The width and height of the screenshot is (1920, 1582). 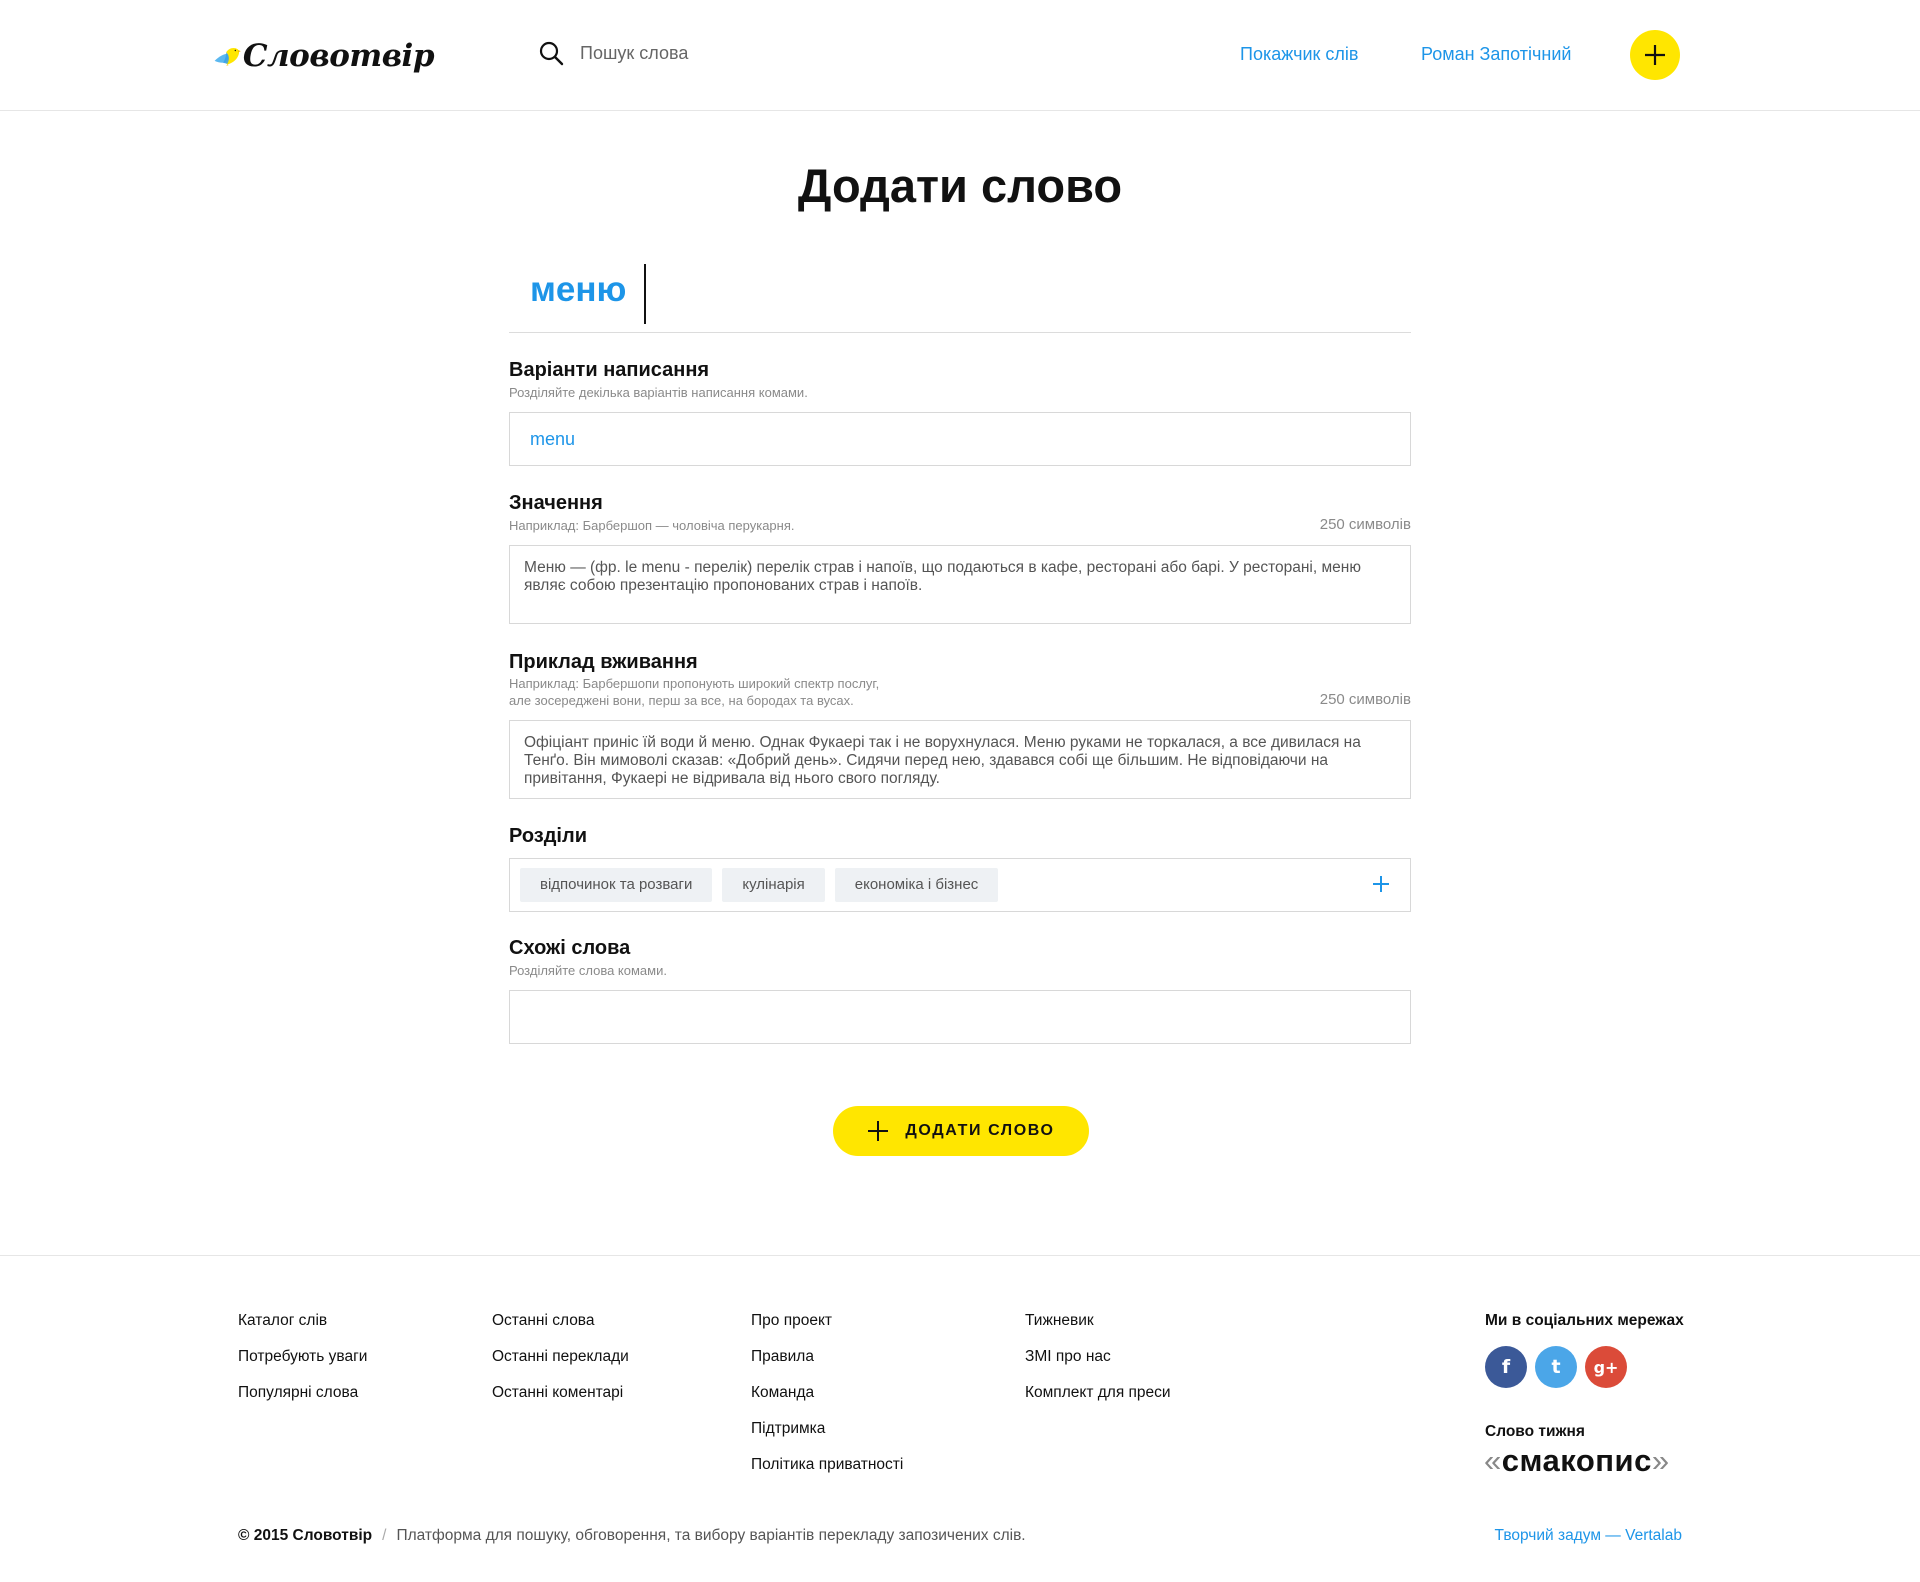 I want to click on footer-link: Комплект для преси, so click(x=1098, y=1402).